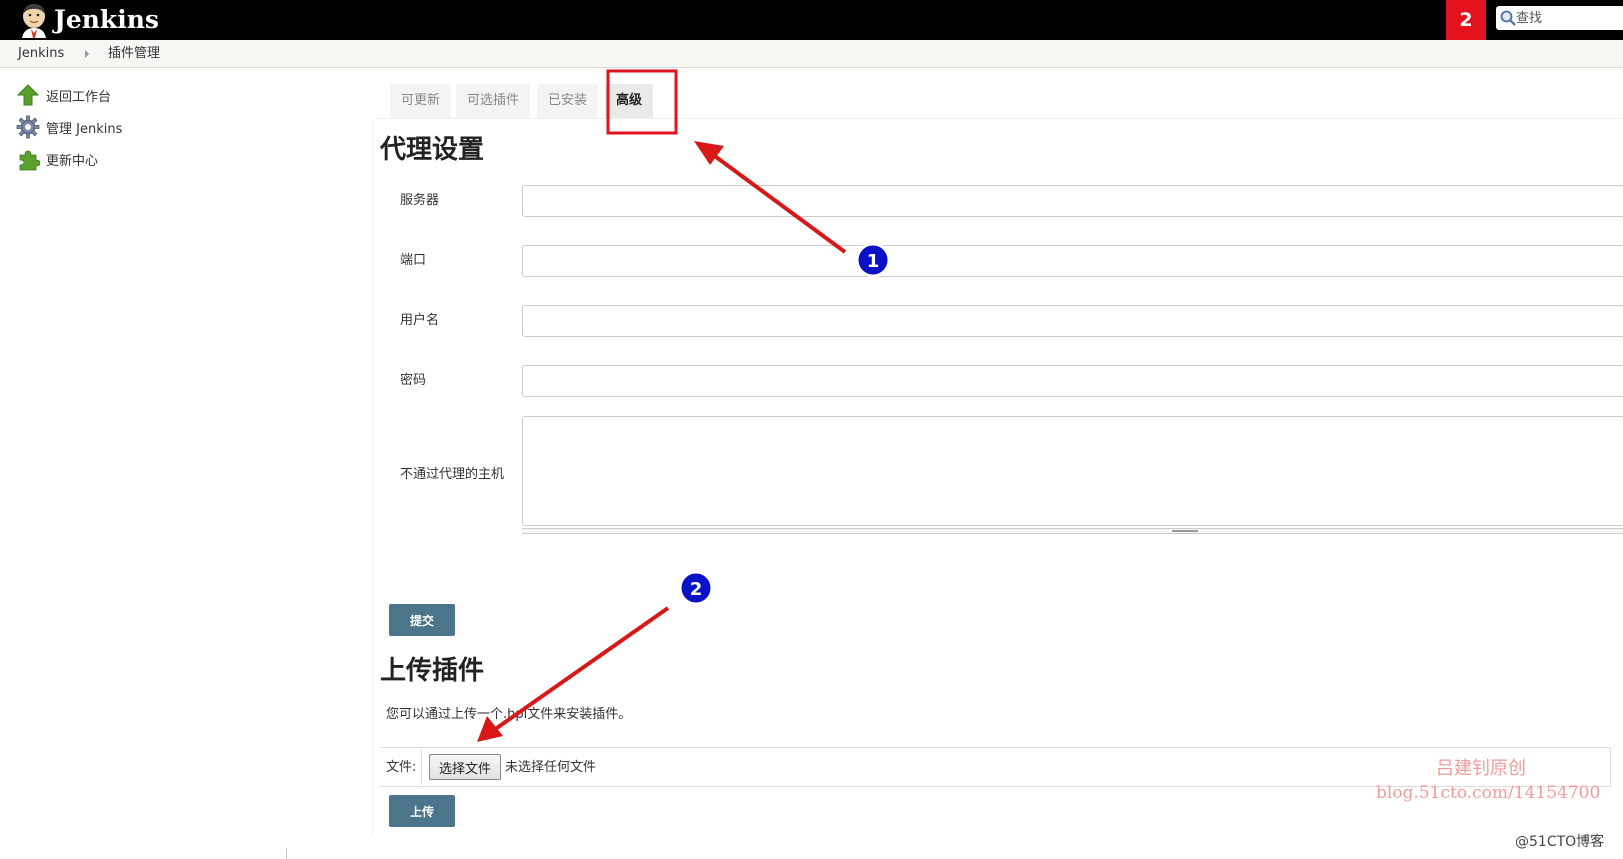  I want to click on sidebar-item-label: 管理 Jenkins, so click(84, 129).